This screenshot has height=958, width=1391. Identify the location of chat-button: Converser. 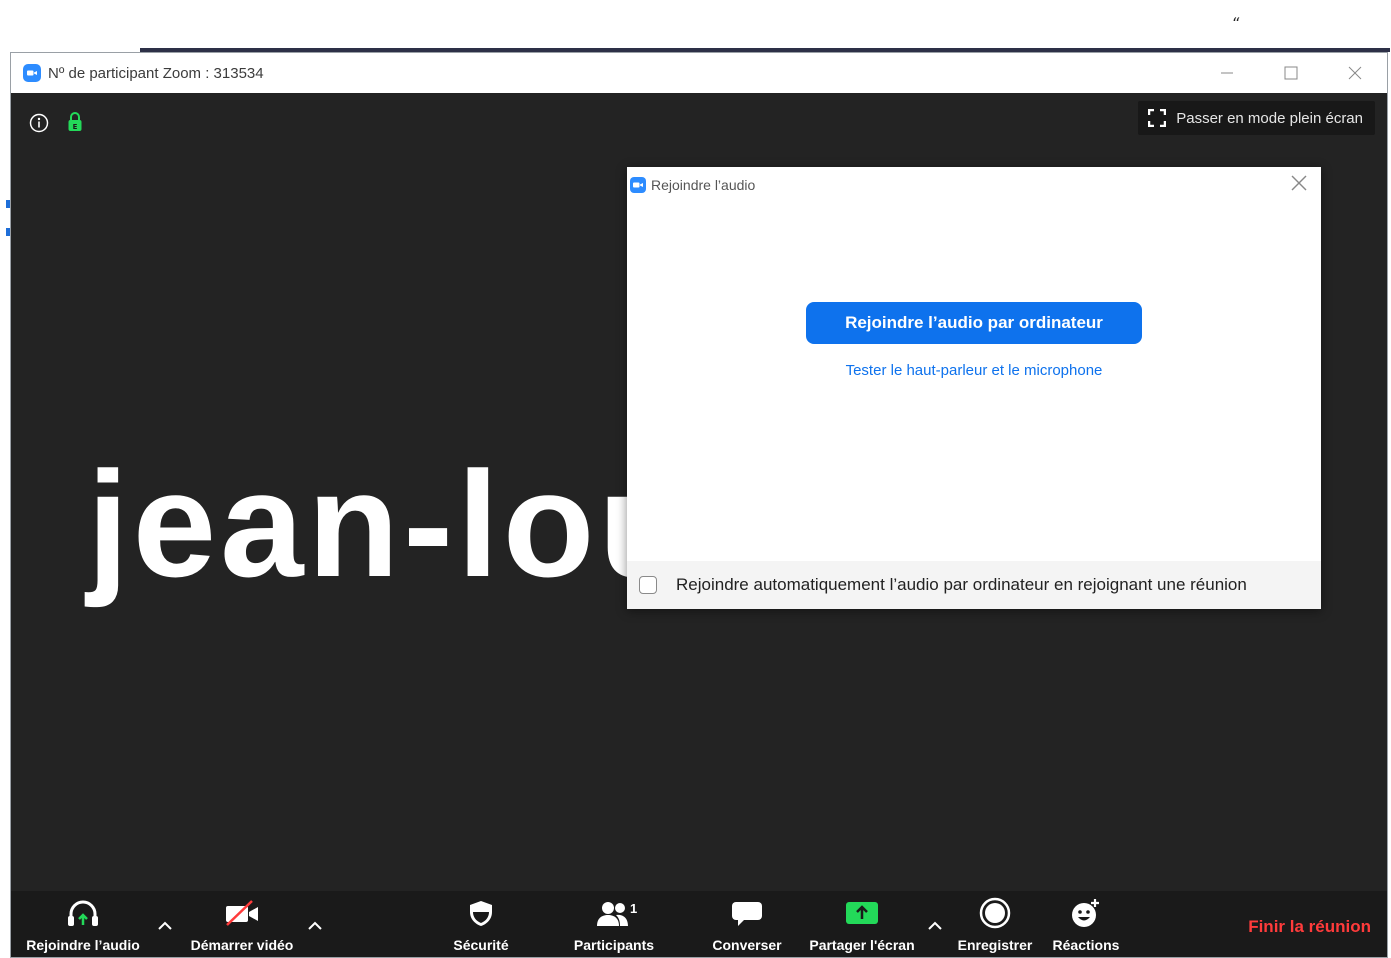
(747, 926).